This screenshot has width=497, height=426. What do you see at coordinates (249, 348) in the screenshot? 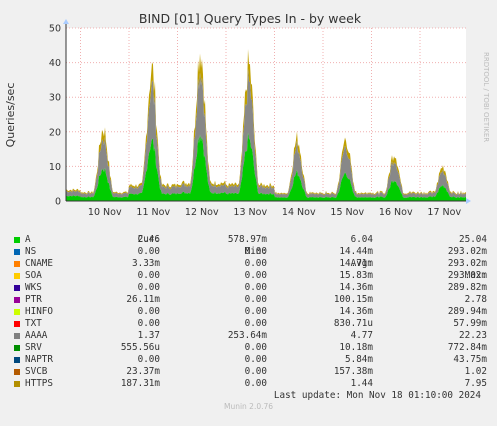
I see `legend-row: SRV 555.56u 0.00 10.18m 772.84m` at bounding box center [249, 348].